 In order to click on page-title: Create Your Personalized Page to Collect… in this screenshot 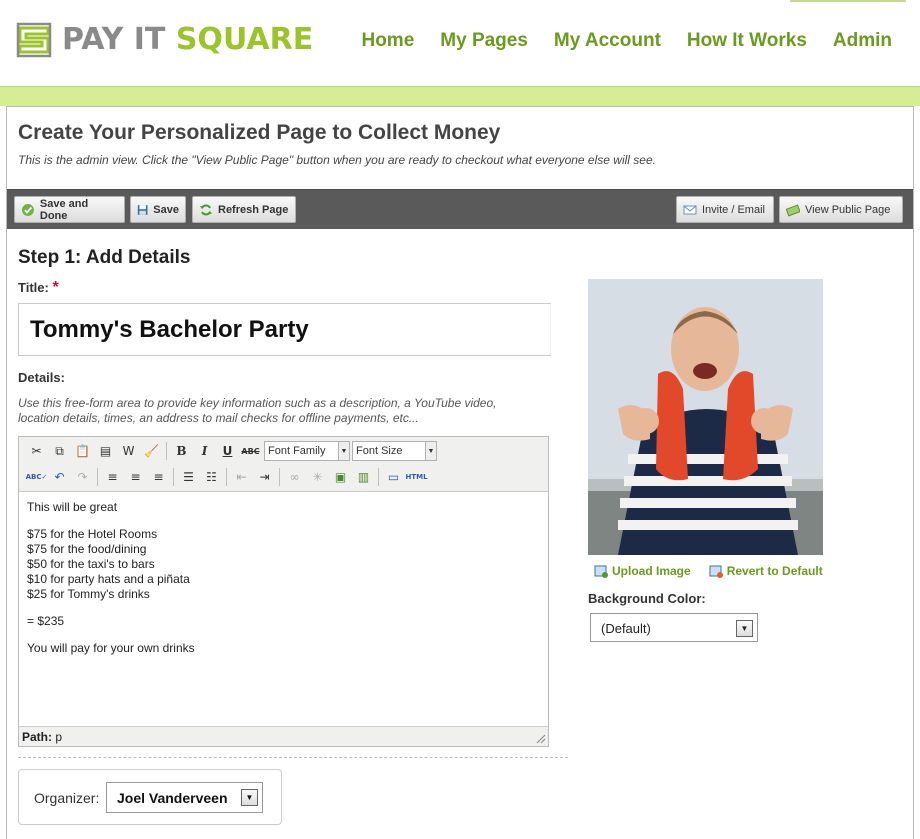, I will do `click(259, 132)`.